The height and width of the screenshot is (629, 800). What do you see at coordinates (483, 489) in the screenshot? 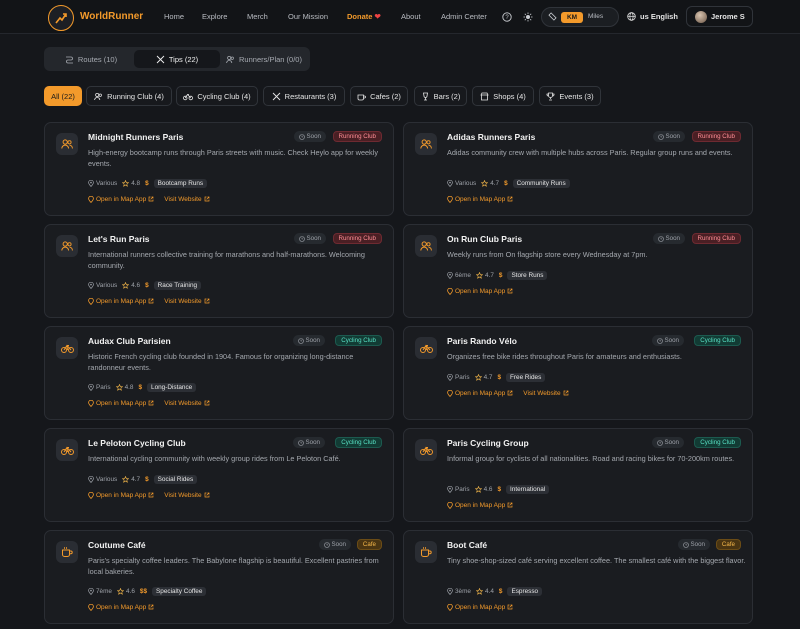
I see `rating: 4.6` at bounding box center [483, 489].